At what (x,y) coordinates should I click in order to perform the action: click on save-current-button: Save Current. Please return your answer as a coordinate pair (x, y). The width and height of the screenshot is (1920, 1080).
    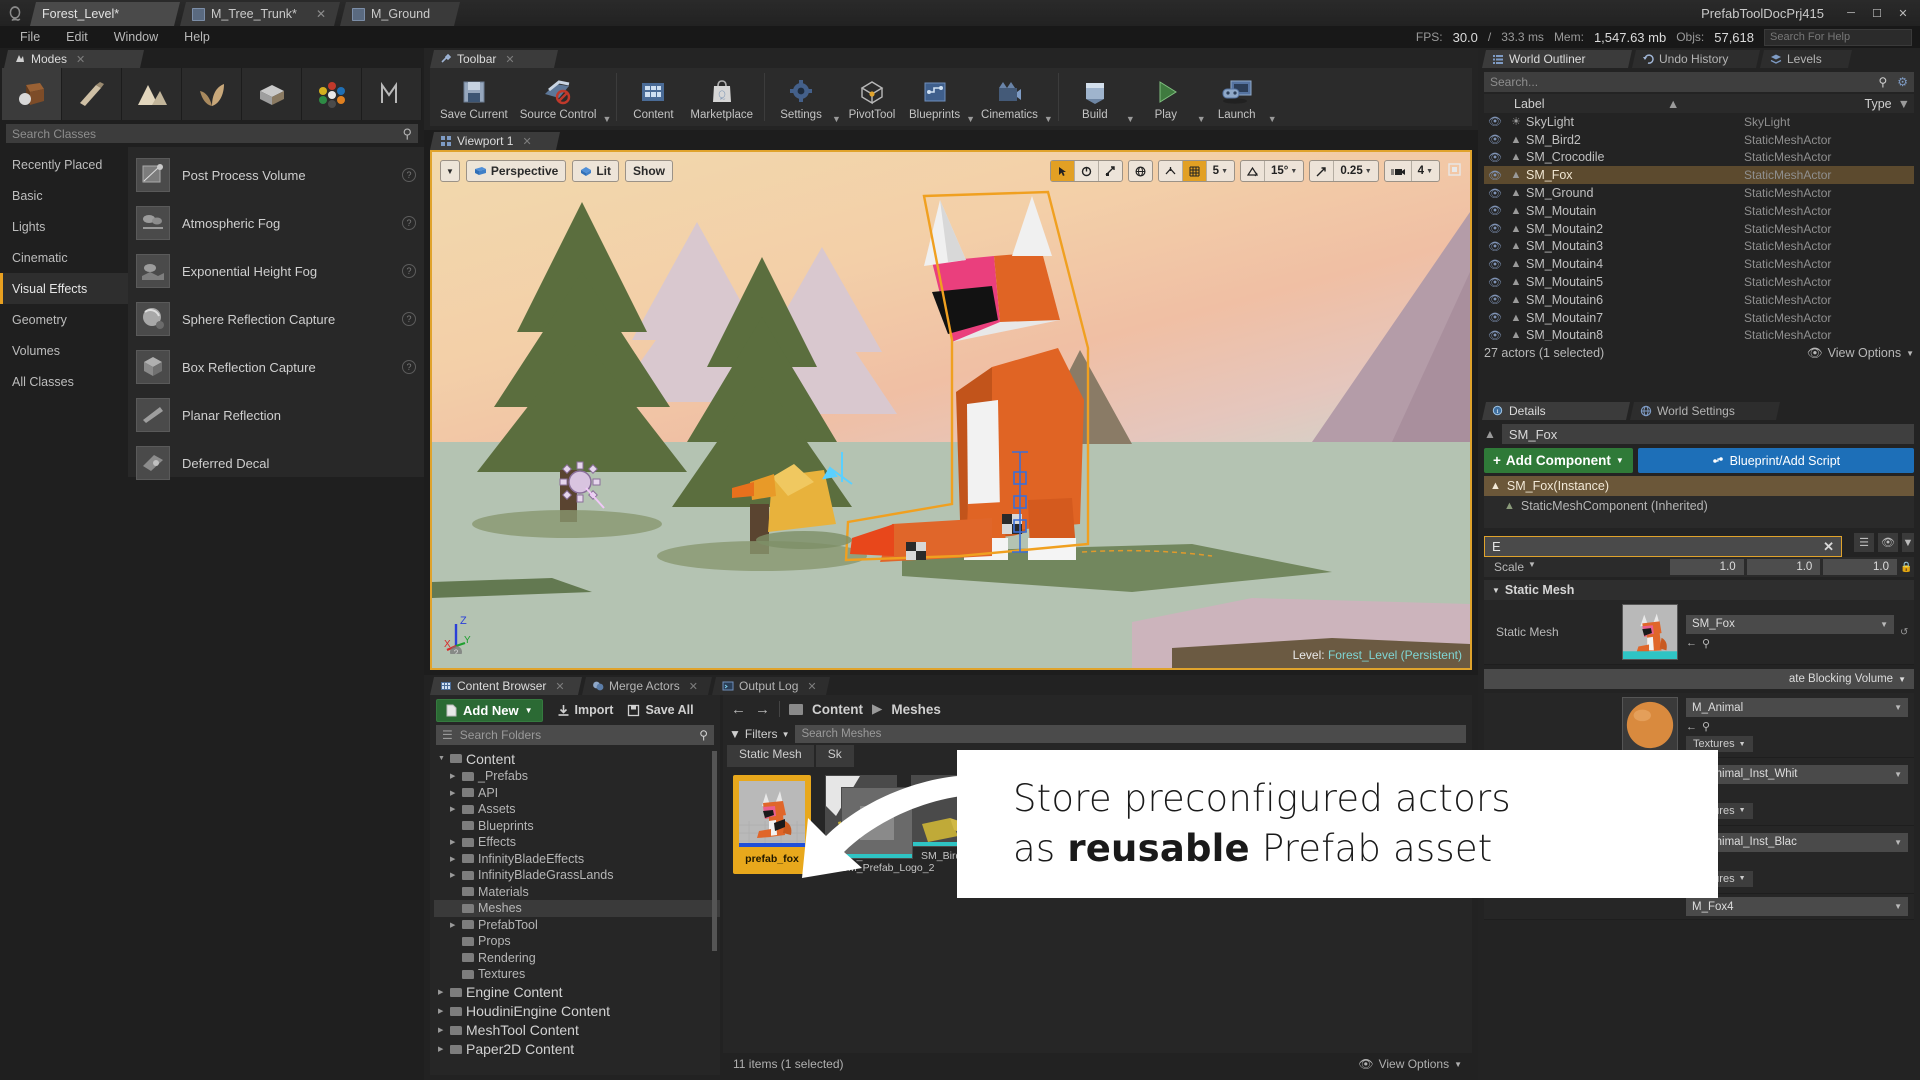
    Looking at the image, I should click on (474, 99).